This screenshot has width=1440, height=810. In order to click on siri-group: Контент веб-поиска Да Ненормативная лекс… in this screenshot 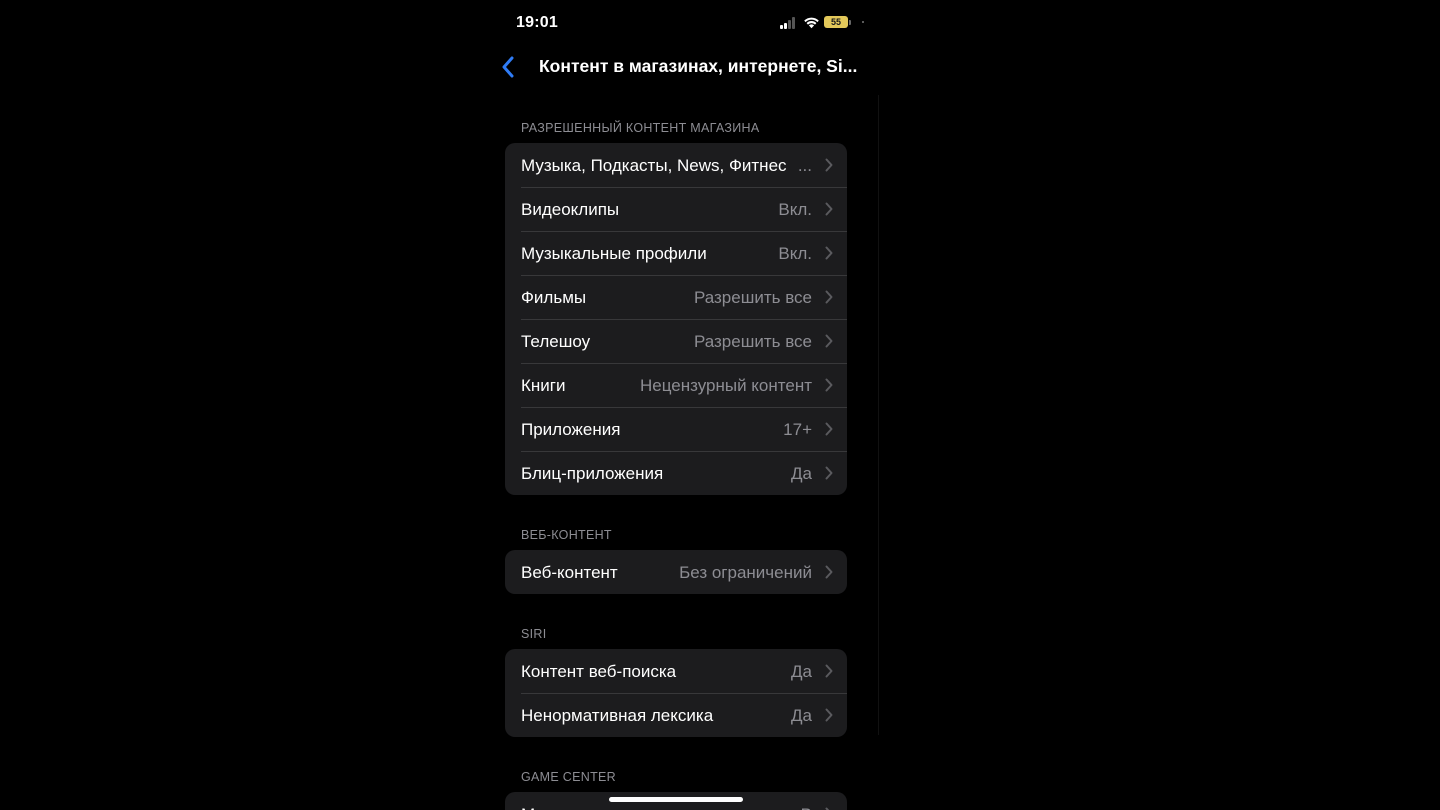, I will do `click(676, 693)`.